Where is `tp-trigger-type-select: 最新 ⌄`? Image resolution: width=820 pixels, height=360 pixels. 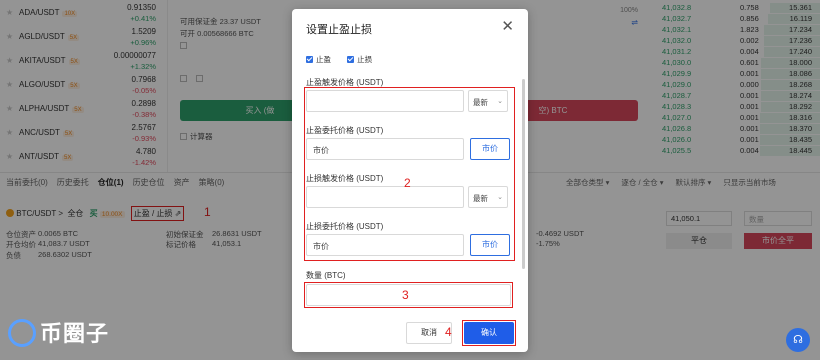
tp-trigger-type-select: 最新 ⌄ is located at coordinates (488, 101).